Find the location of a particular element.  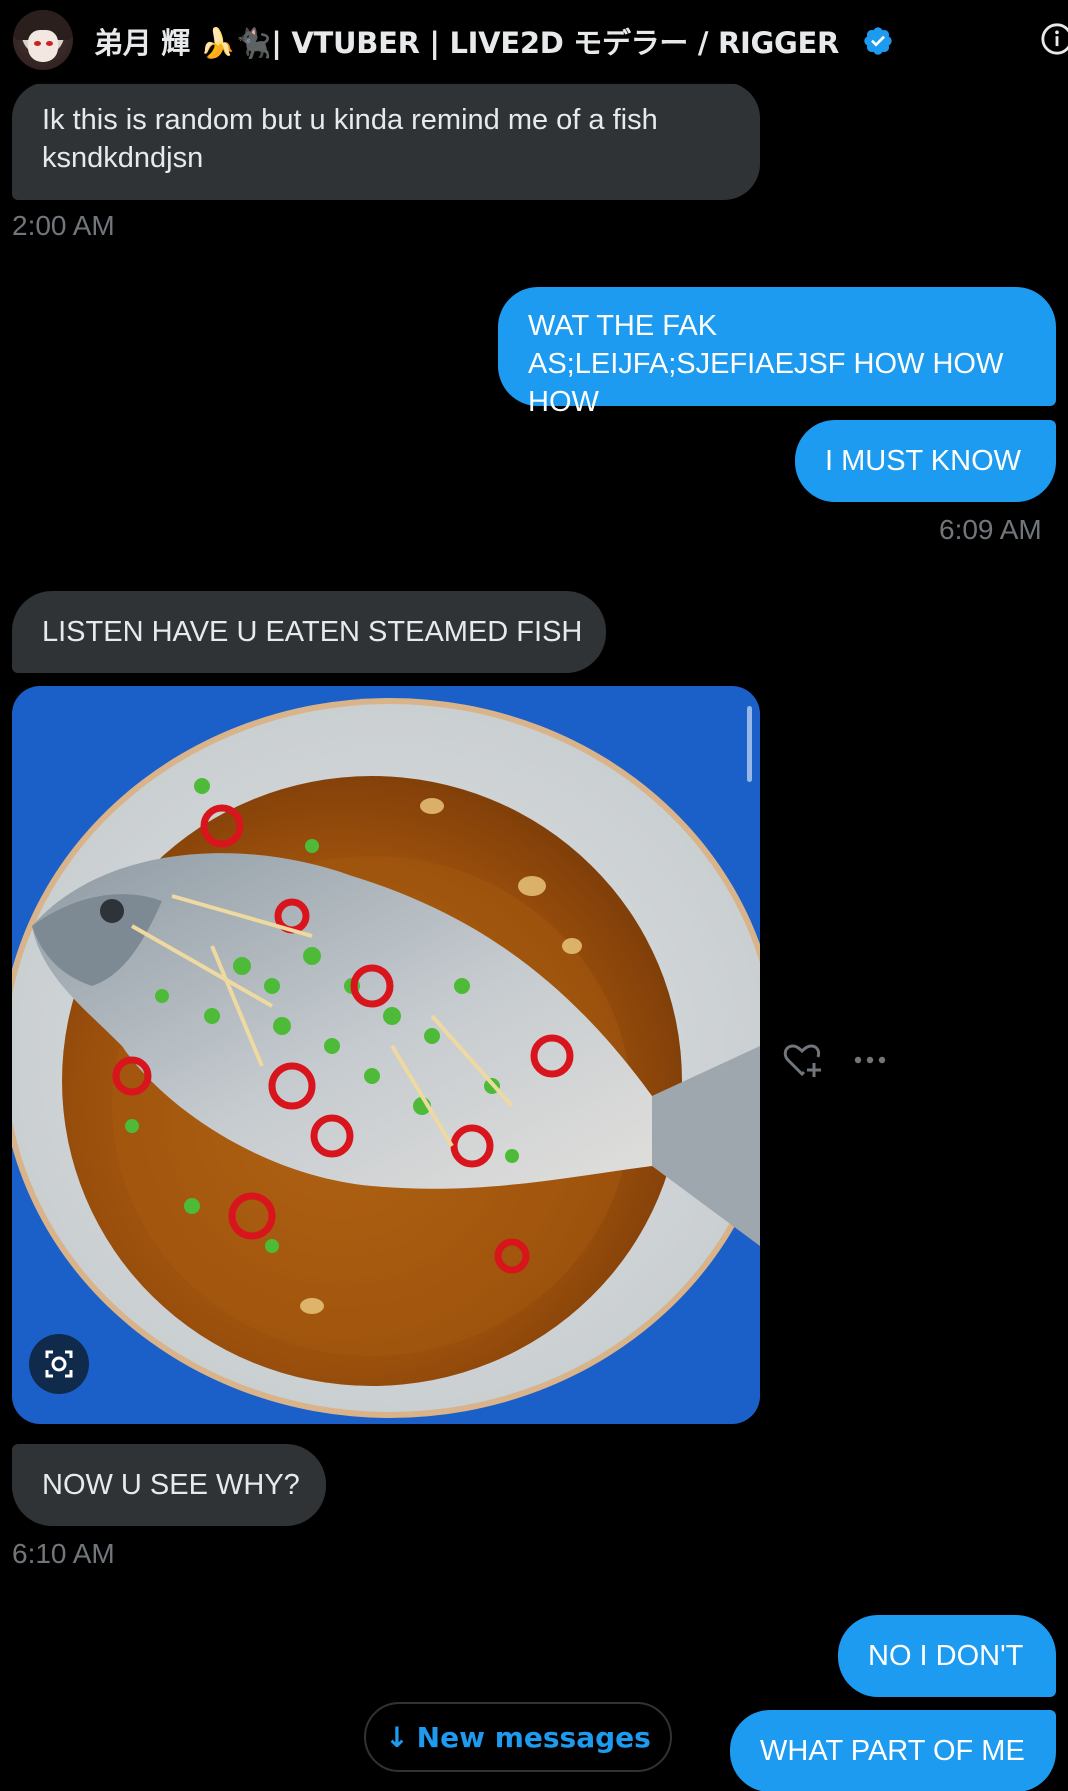

message-sent: NO I DON'T is located at coordinates (947, 1656).